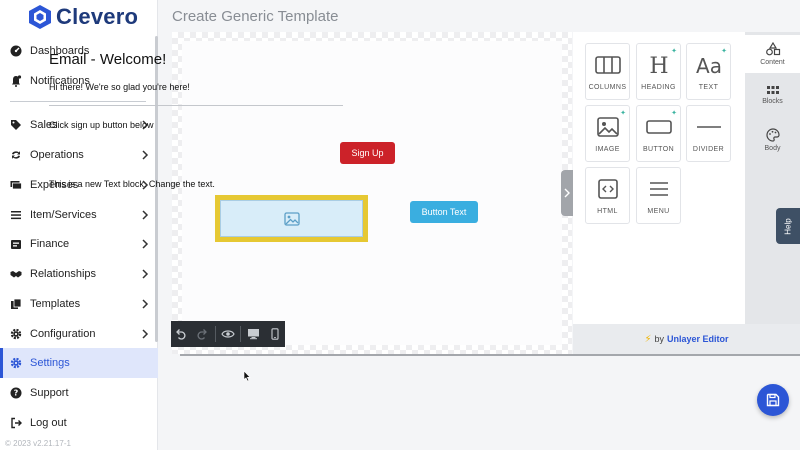 The image size is (800, 450). Describe the element at coordinates (119, 87) in the screenshot. I see `email-greeting-text: Hi there! We're so glad you're here!` at that location.